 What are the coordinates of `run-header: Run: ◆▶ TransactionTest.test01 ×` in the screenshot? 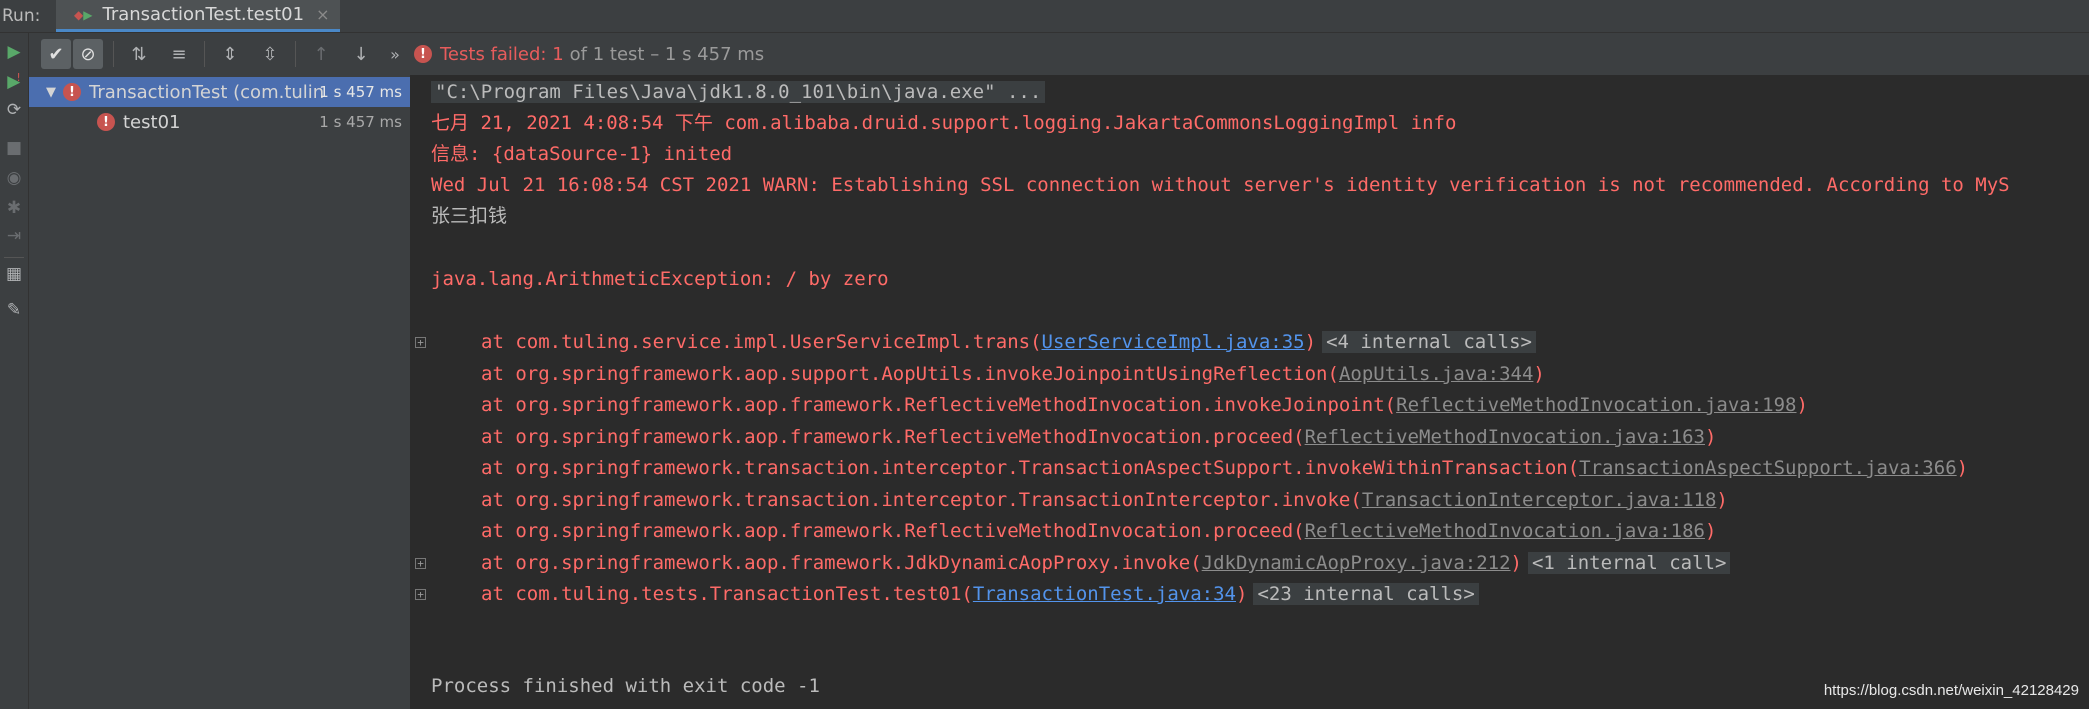 It's located at (1044, 16).